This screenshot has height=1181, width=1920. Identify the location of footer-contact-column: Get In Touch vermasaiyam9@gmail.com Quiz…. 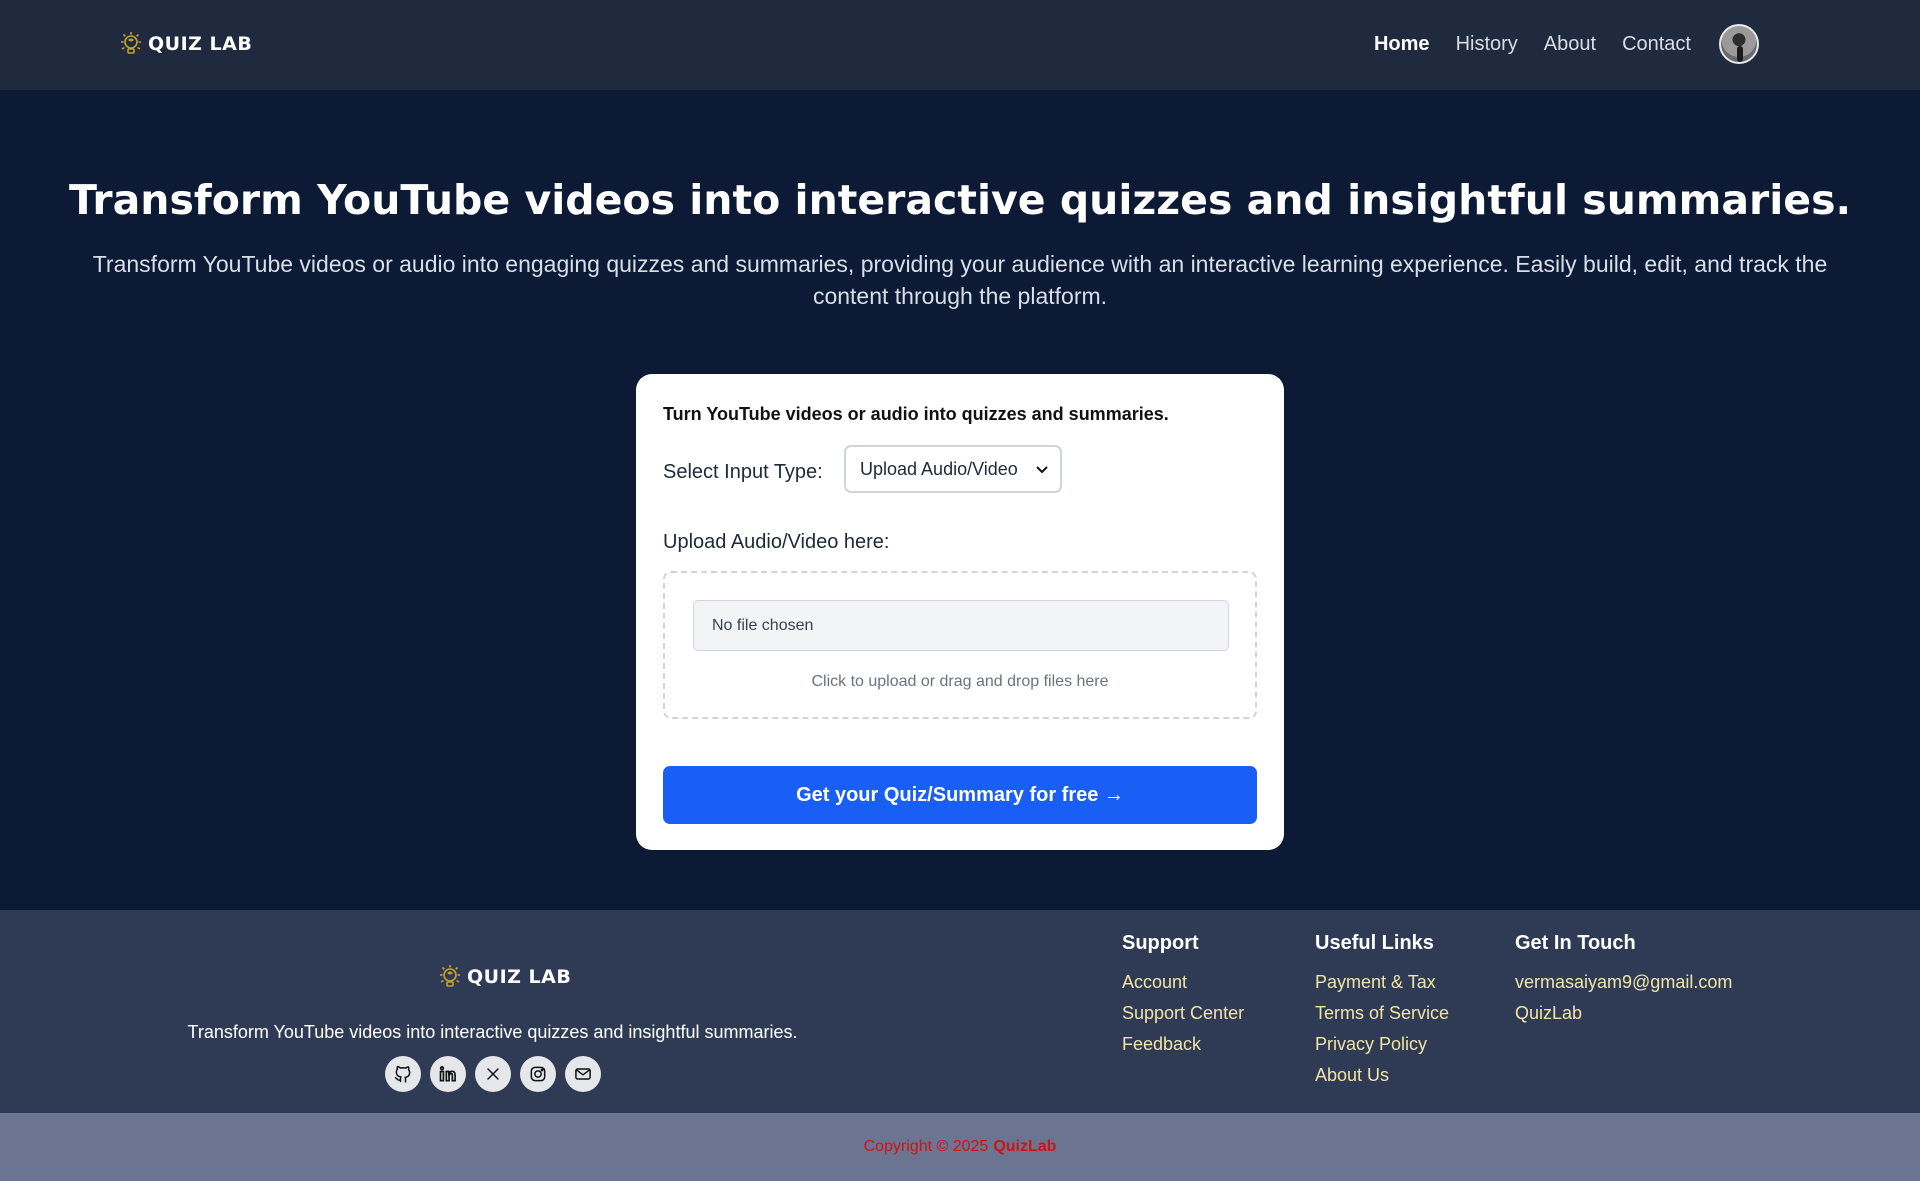
(1623, 980).